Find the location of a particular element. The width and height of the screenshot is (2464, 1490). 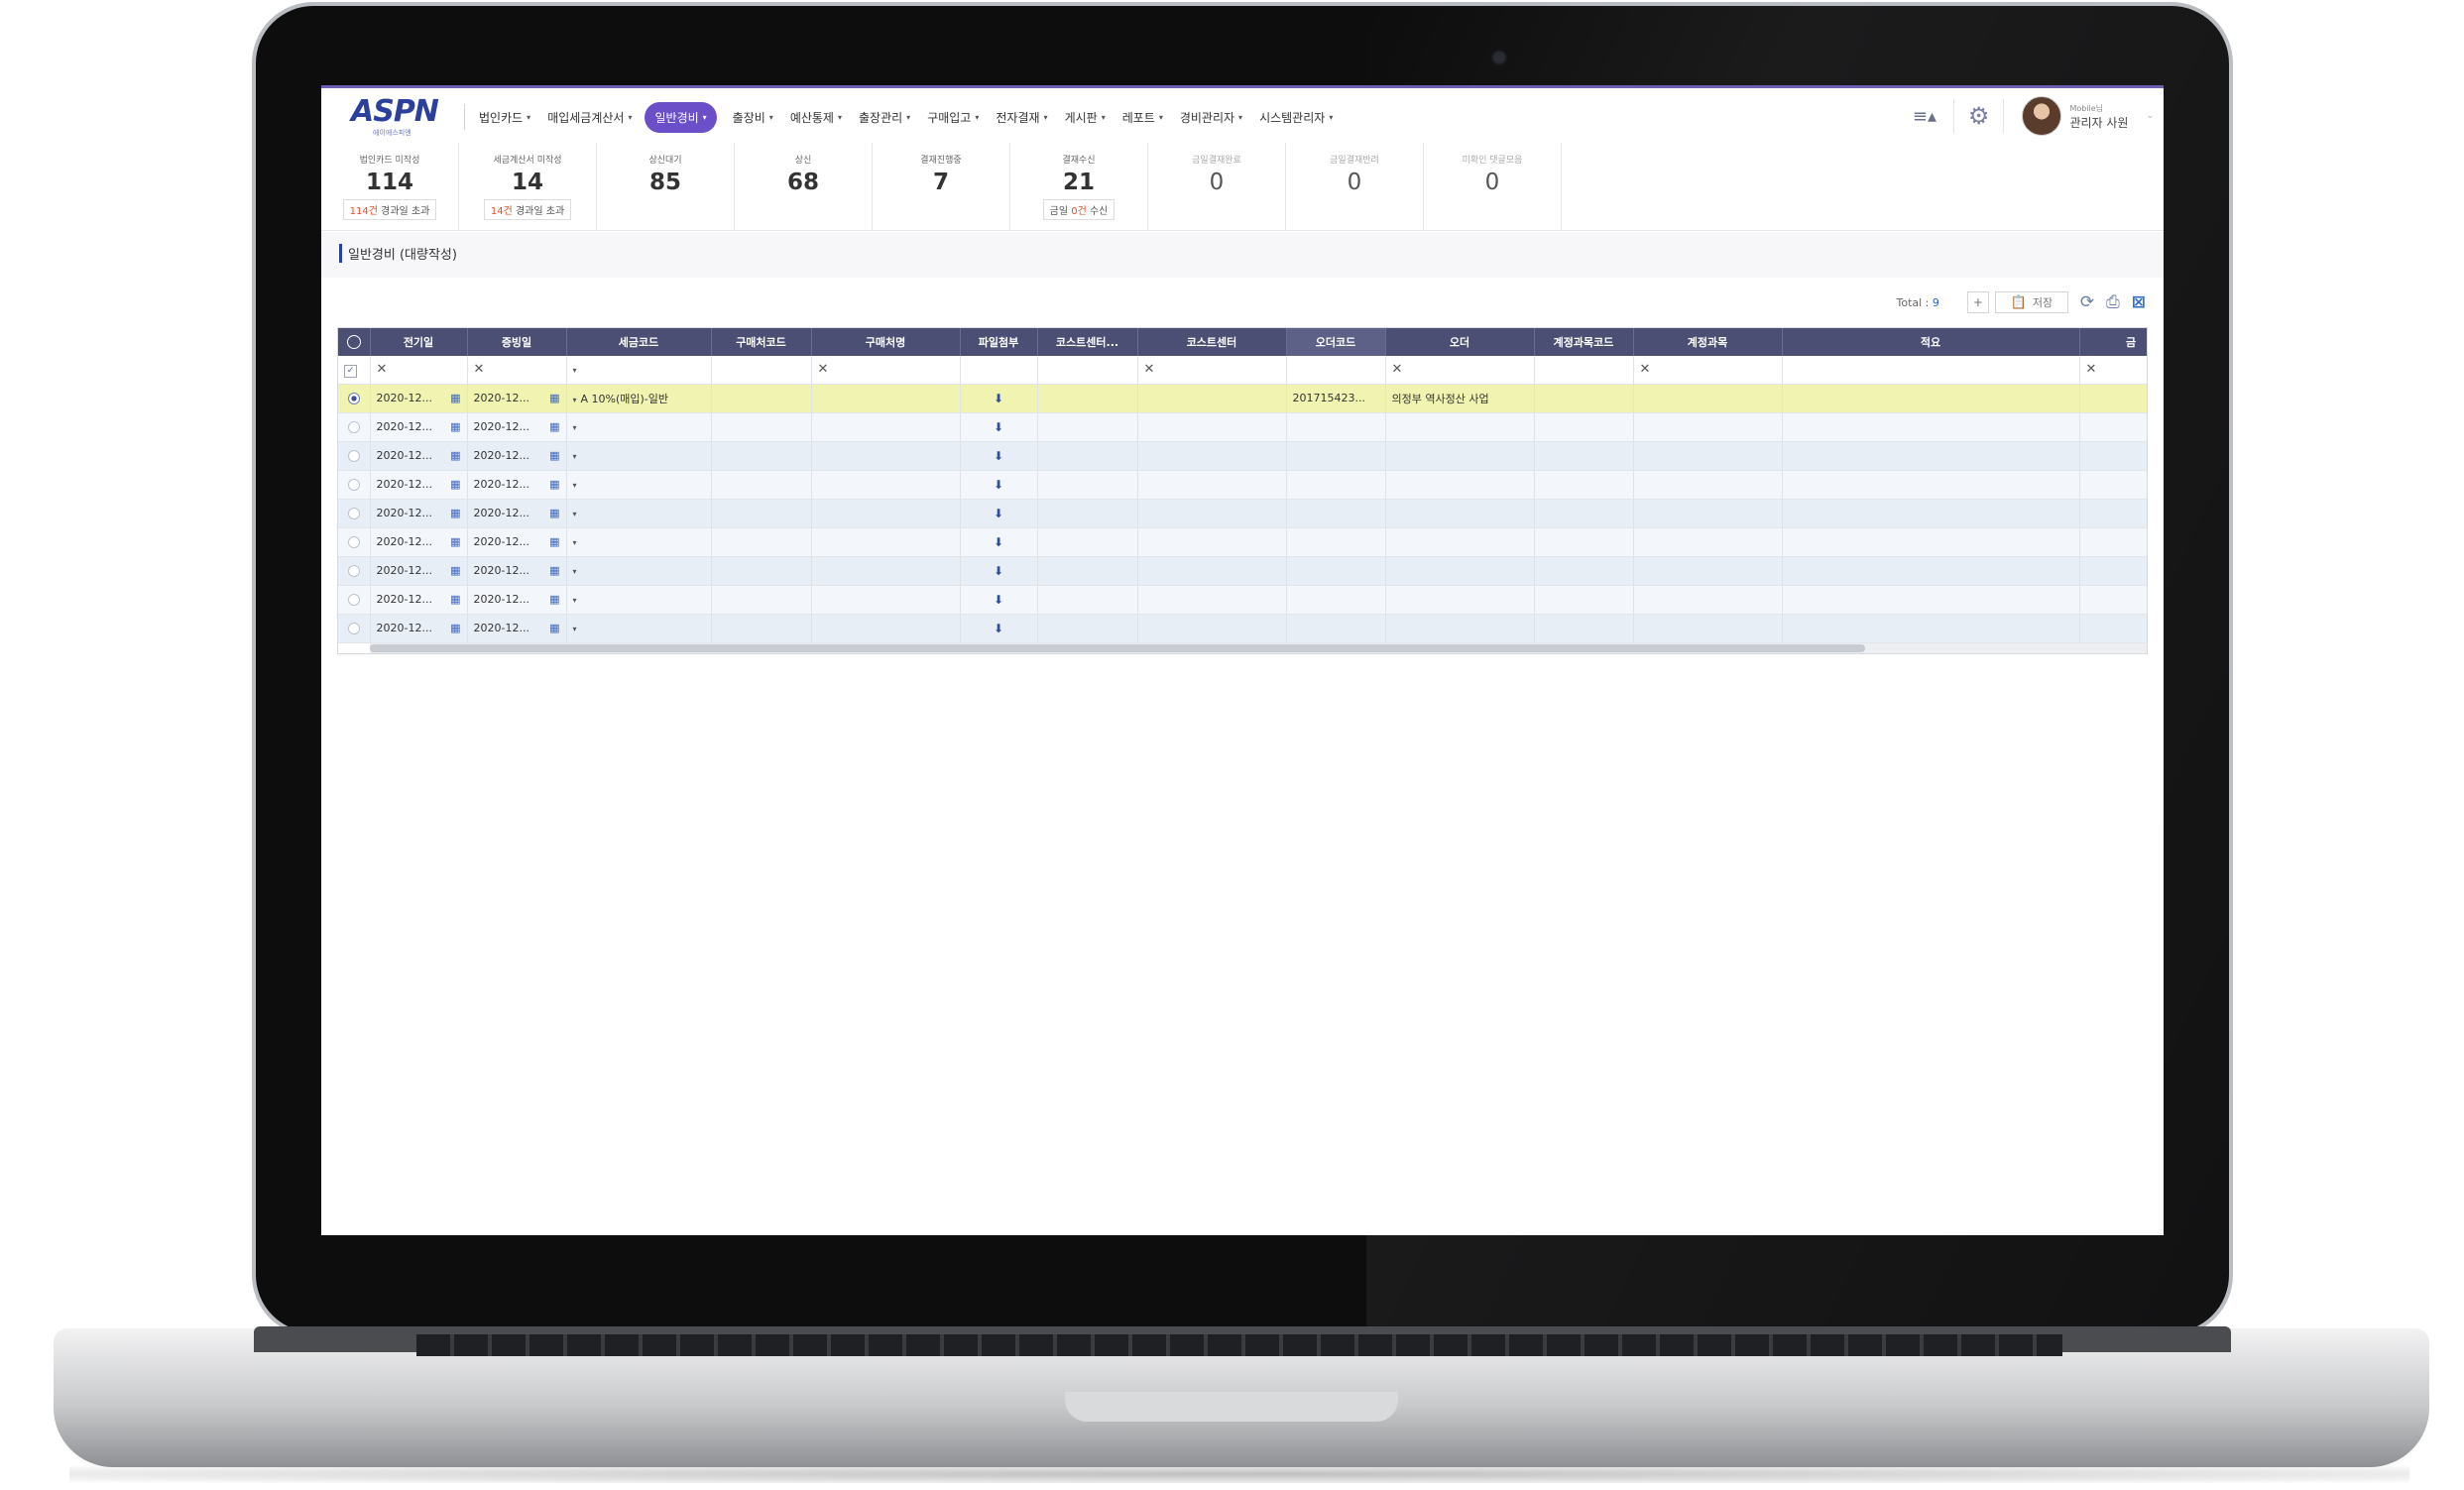

nav-item-11: 시스템관리자 ▾ is located at coordinates (1296, 117).